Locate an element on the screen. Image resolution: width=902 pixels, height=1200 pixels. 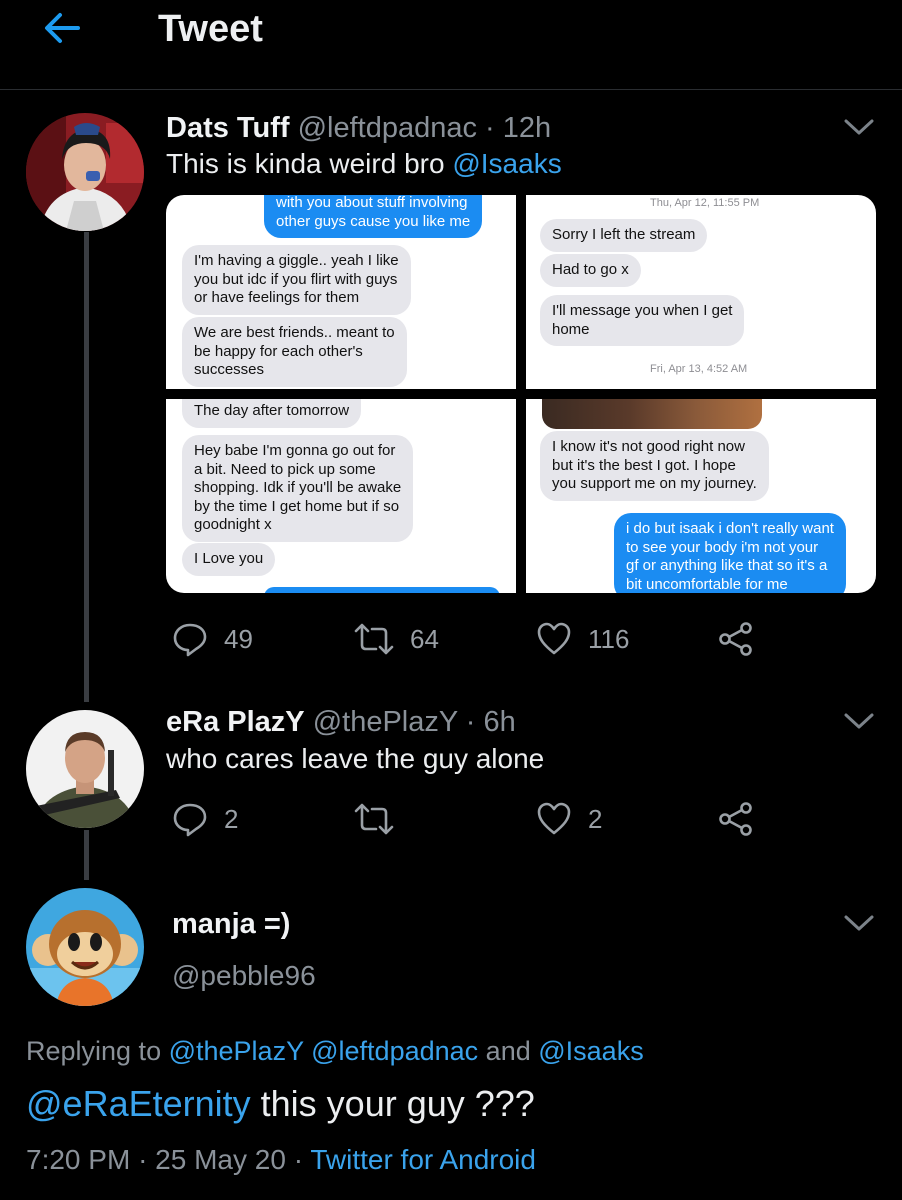
reply-count: 49 is located at coordinates (238, 638).